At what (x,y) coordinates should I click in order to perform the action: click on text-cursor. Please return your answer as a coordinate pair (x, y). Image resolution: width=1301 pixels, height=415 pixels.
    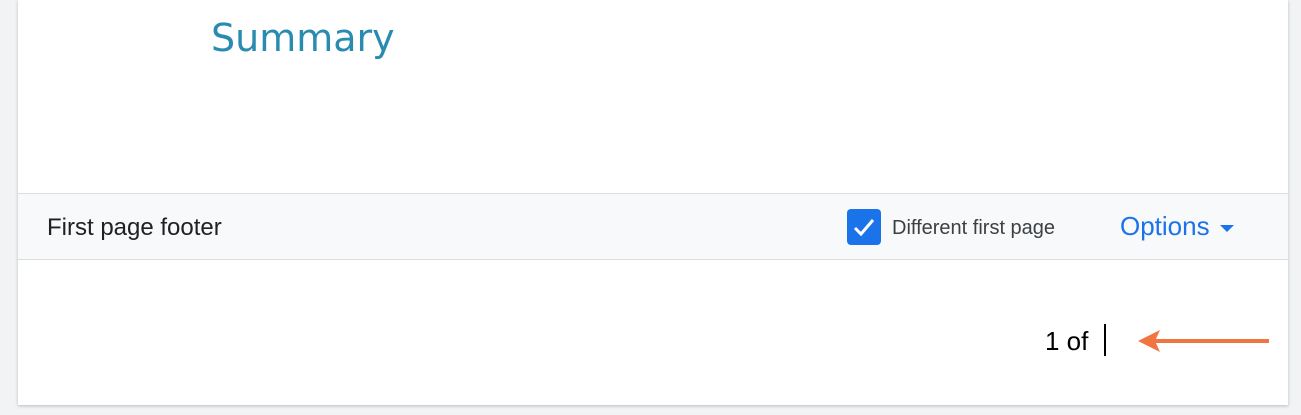
    Looking at the image, I should click on (1105, 340).